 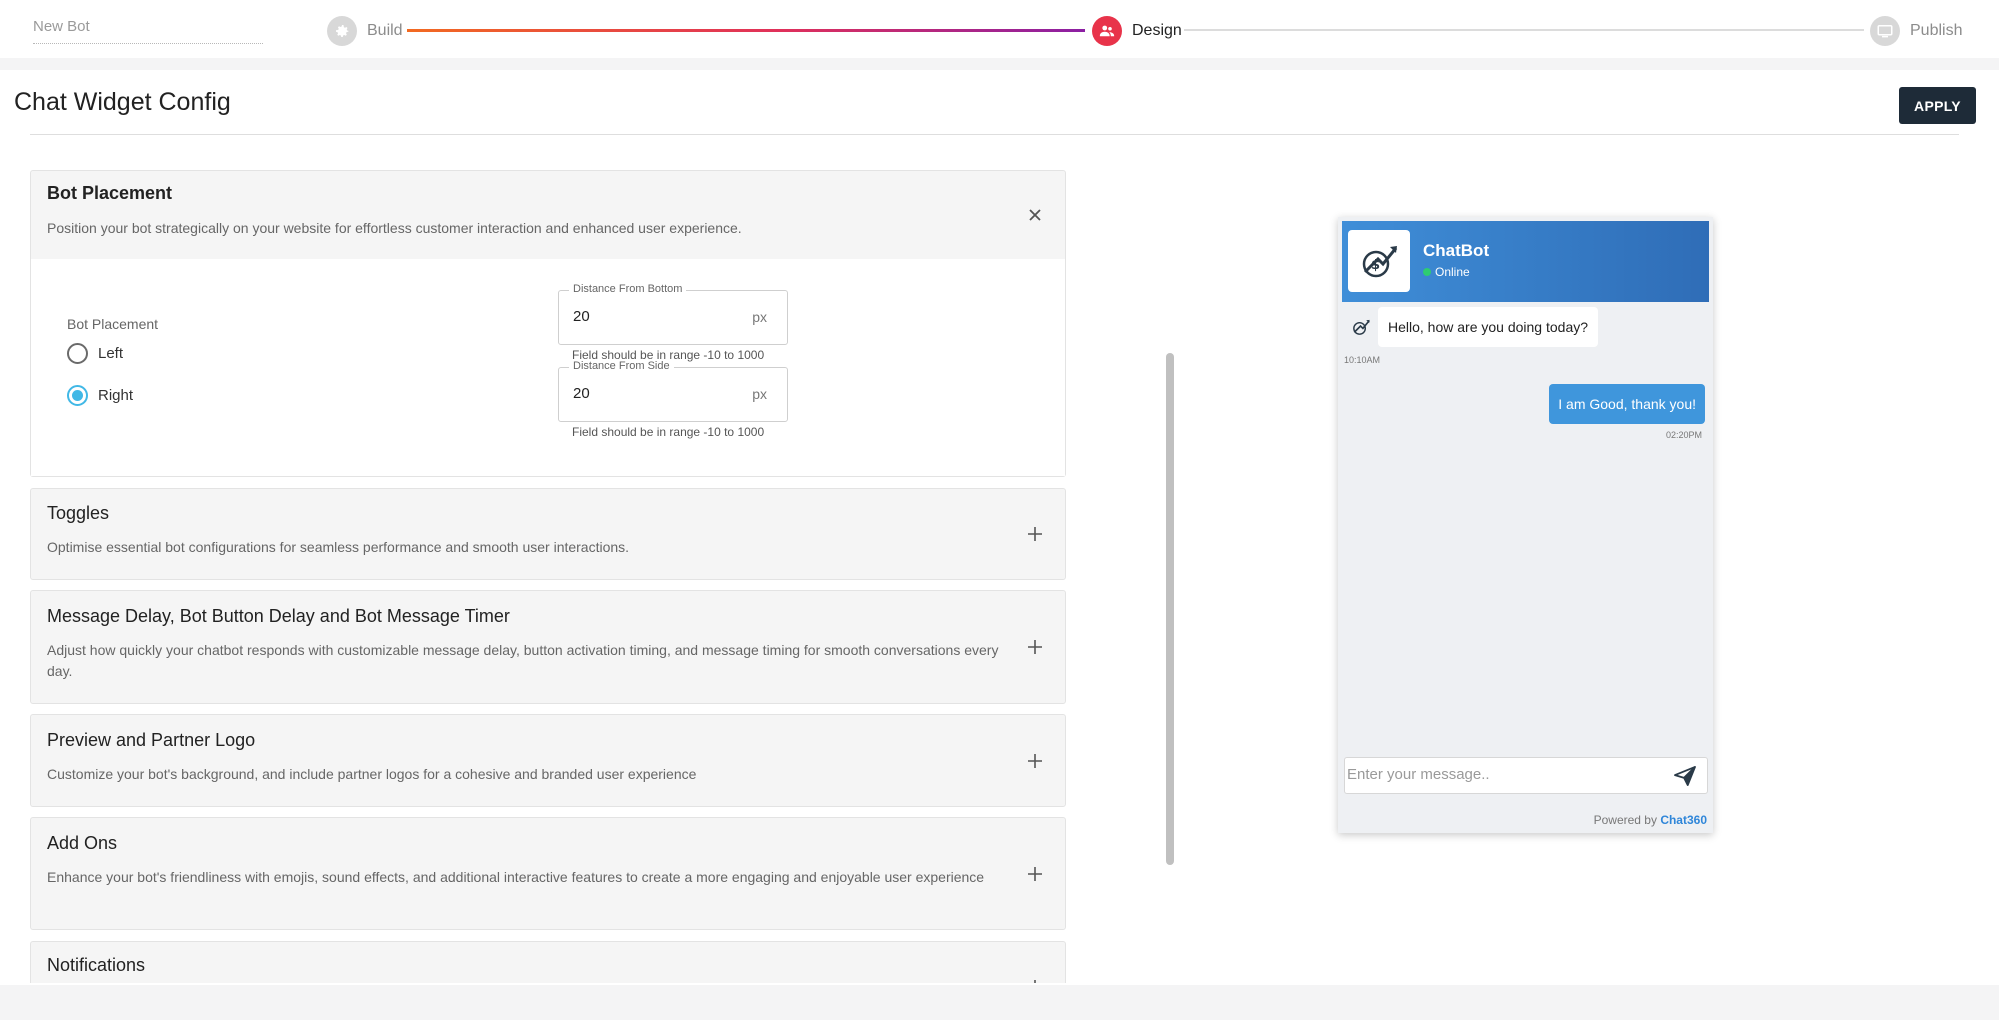 What do you see at coordinates (1885, 31) in the screenshot?
I see `monitor-icon` at bounding box center [1885, 31].